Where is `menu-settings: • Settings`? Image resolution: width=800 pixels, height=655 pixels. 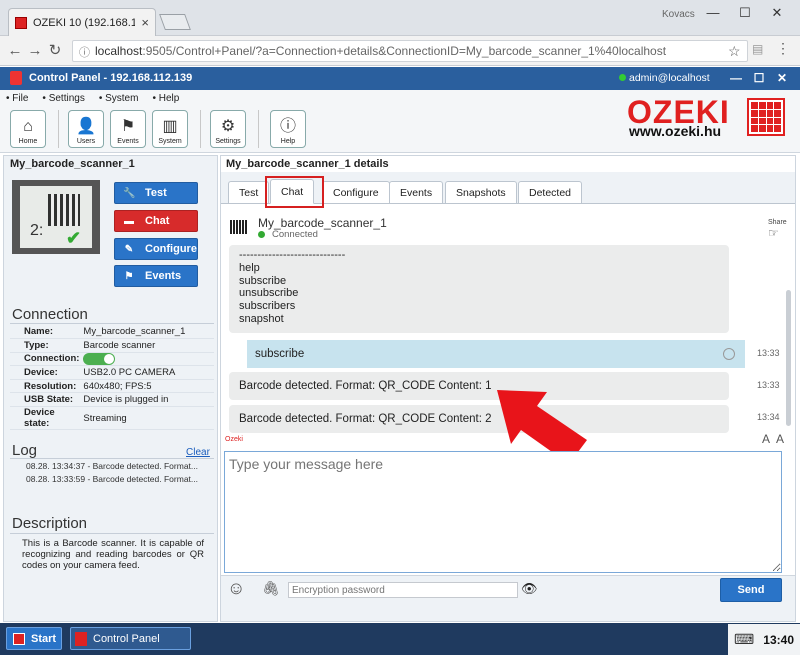
menu-settings: • Settings is located at coordinates (63, 98).